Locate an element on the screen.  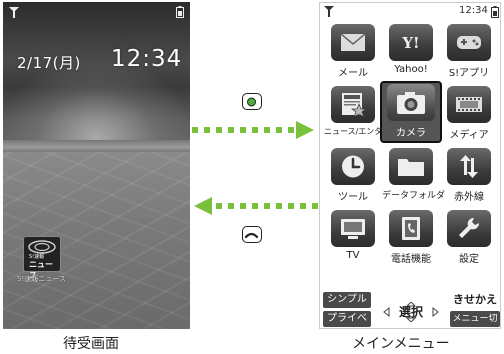
menu-item-label: ニュース/エンタメ is located at coordinates (357, 131).